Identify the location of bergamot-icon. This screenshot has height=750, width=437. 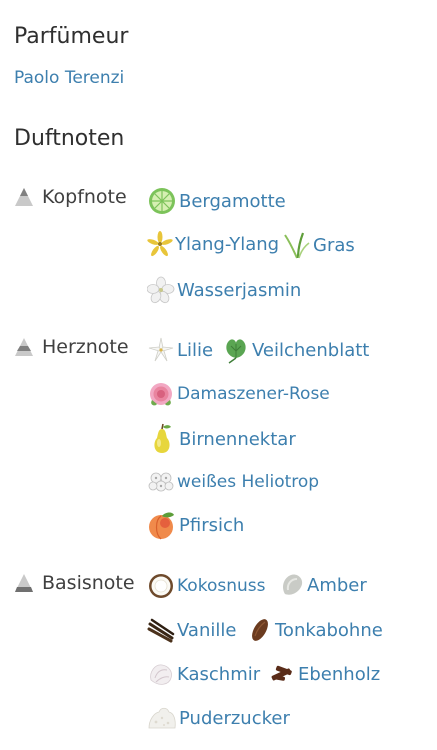
(162, 201).